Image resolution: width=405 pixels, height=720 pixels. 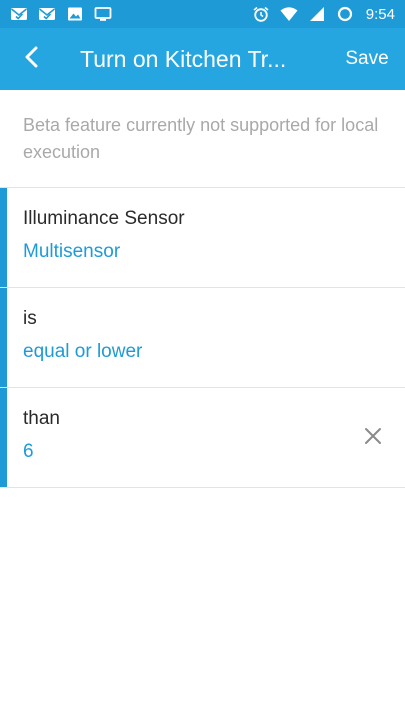 I want to click on close-icon, so click(x=373, y=438).